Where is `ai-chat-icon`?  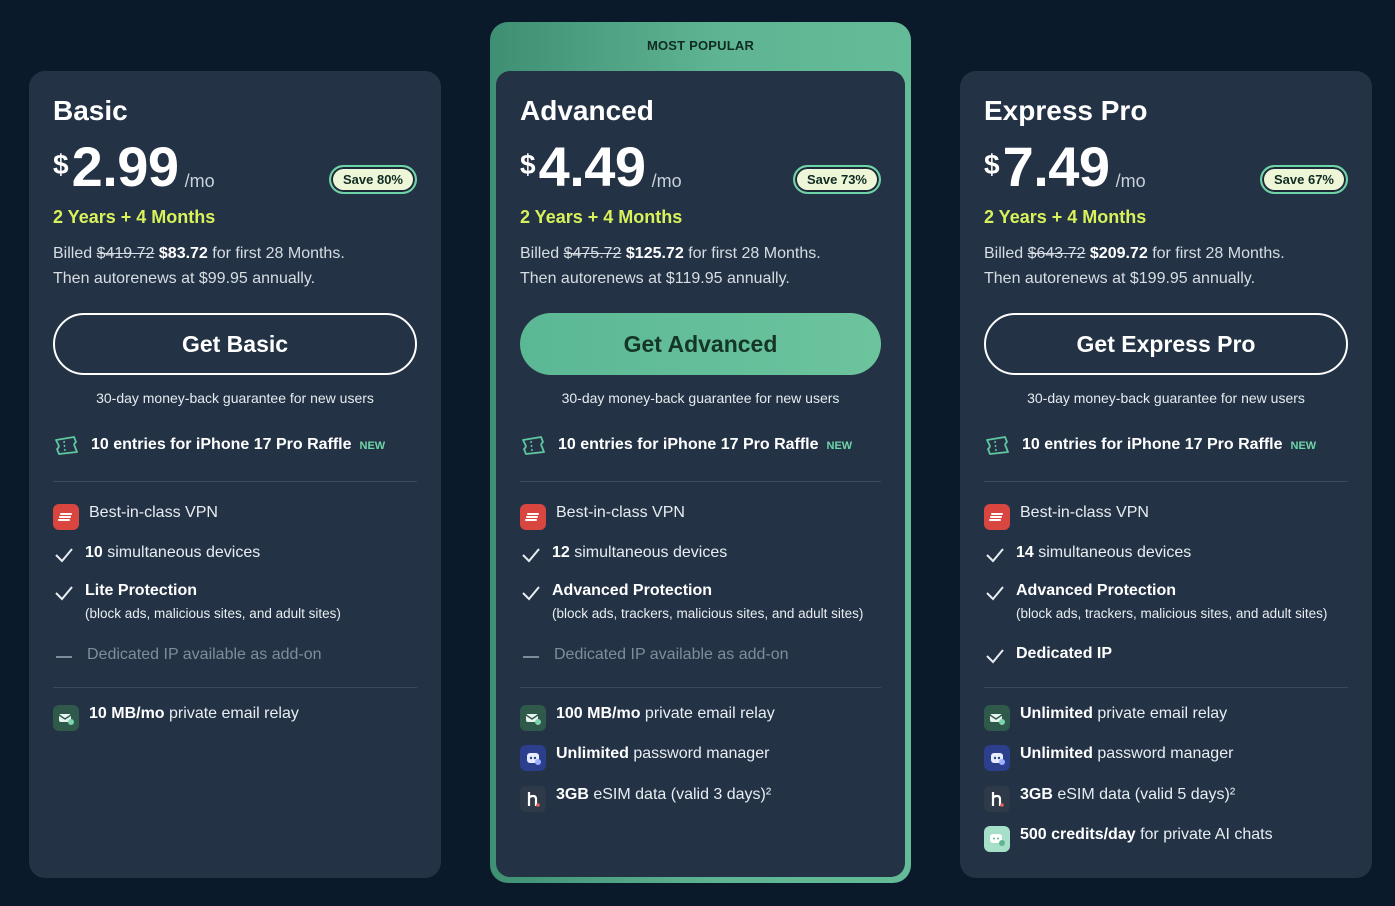
ai-chat-icon is located at coordinates (997, 839).